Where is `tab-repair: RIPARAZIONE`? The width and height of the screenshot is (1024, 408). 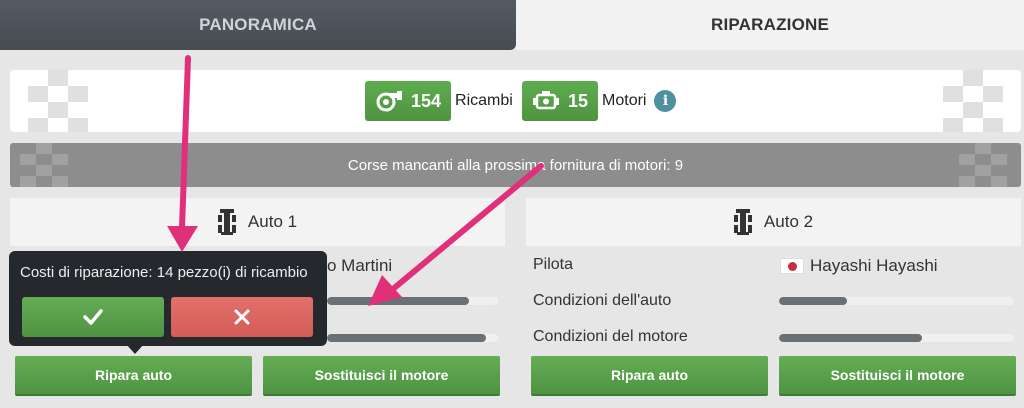
tab-repair: RIPARAZIONE is located at coordinates (770, 25).